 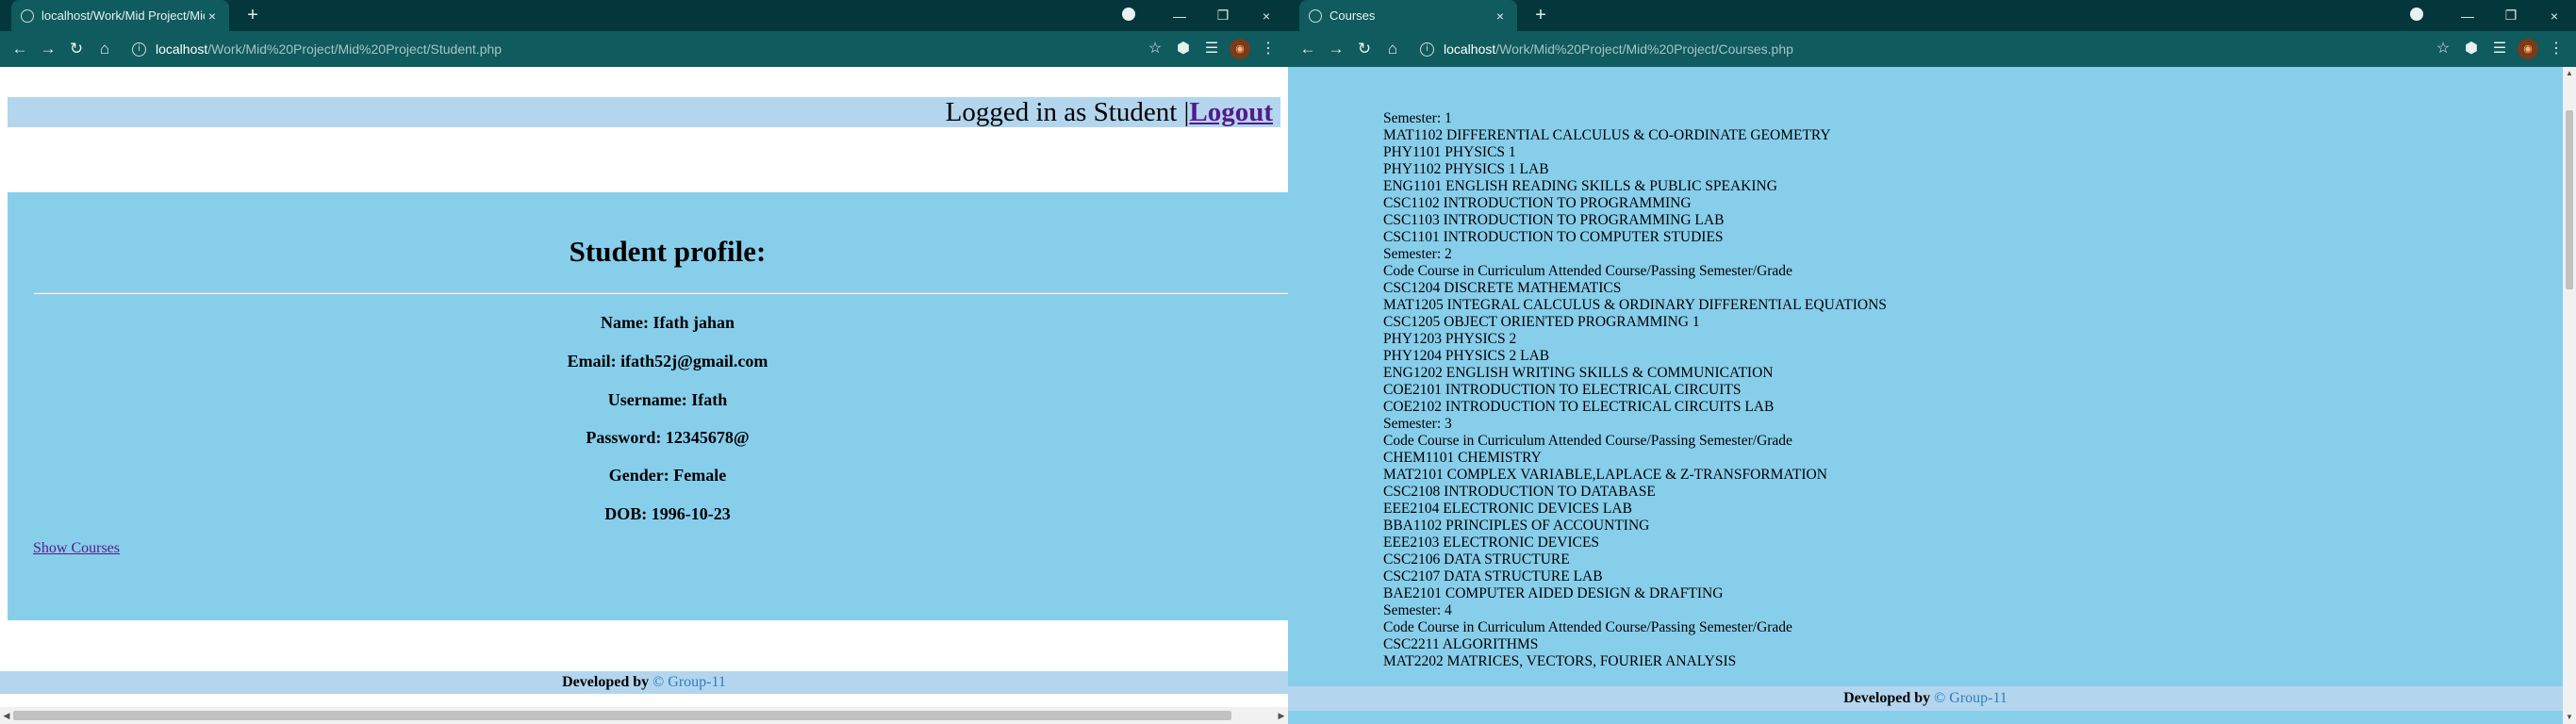 I want to click on tab-strip: localhost/Work/Mid Project/Mid × + — ❐ ×, so click(x=644, y=16).